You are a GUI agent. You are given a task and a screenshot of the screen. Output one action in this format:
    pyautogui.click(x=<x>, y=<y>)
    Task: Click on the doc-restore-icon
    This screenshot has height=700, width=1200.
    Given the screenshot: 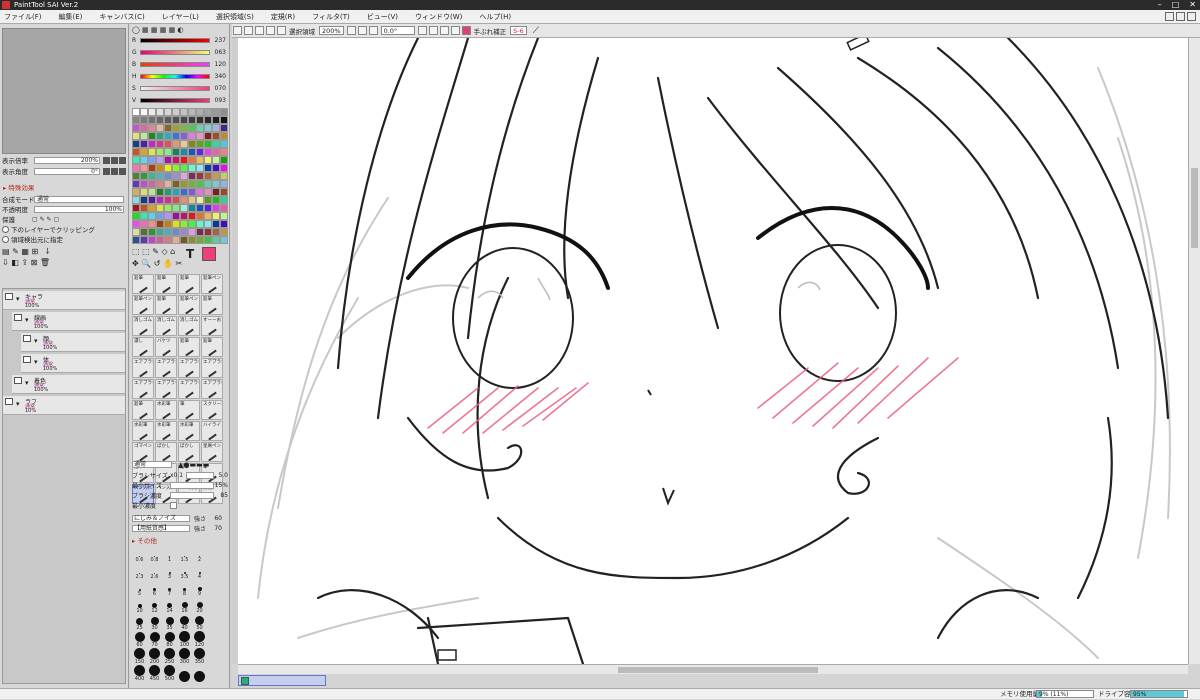 What is the action you would take?
    pyautogui.click(x=1180, y=16)
    